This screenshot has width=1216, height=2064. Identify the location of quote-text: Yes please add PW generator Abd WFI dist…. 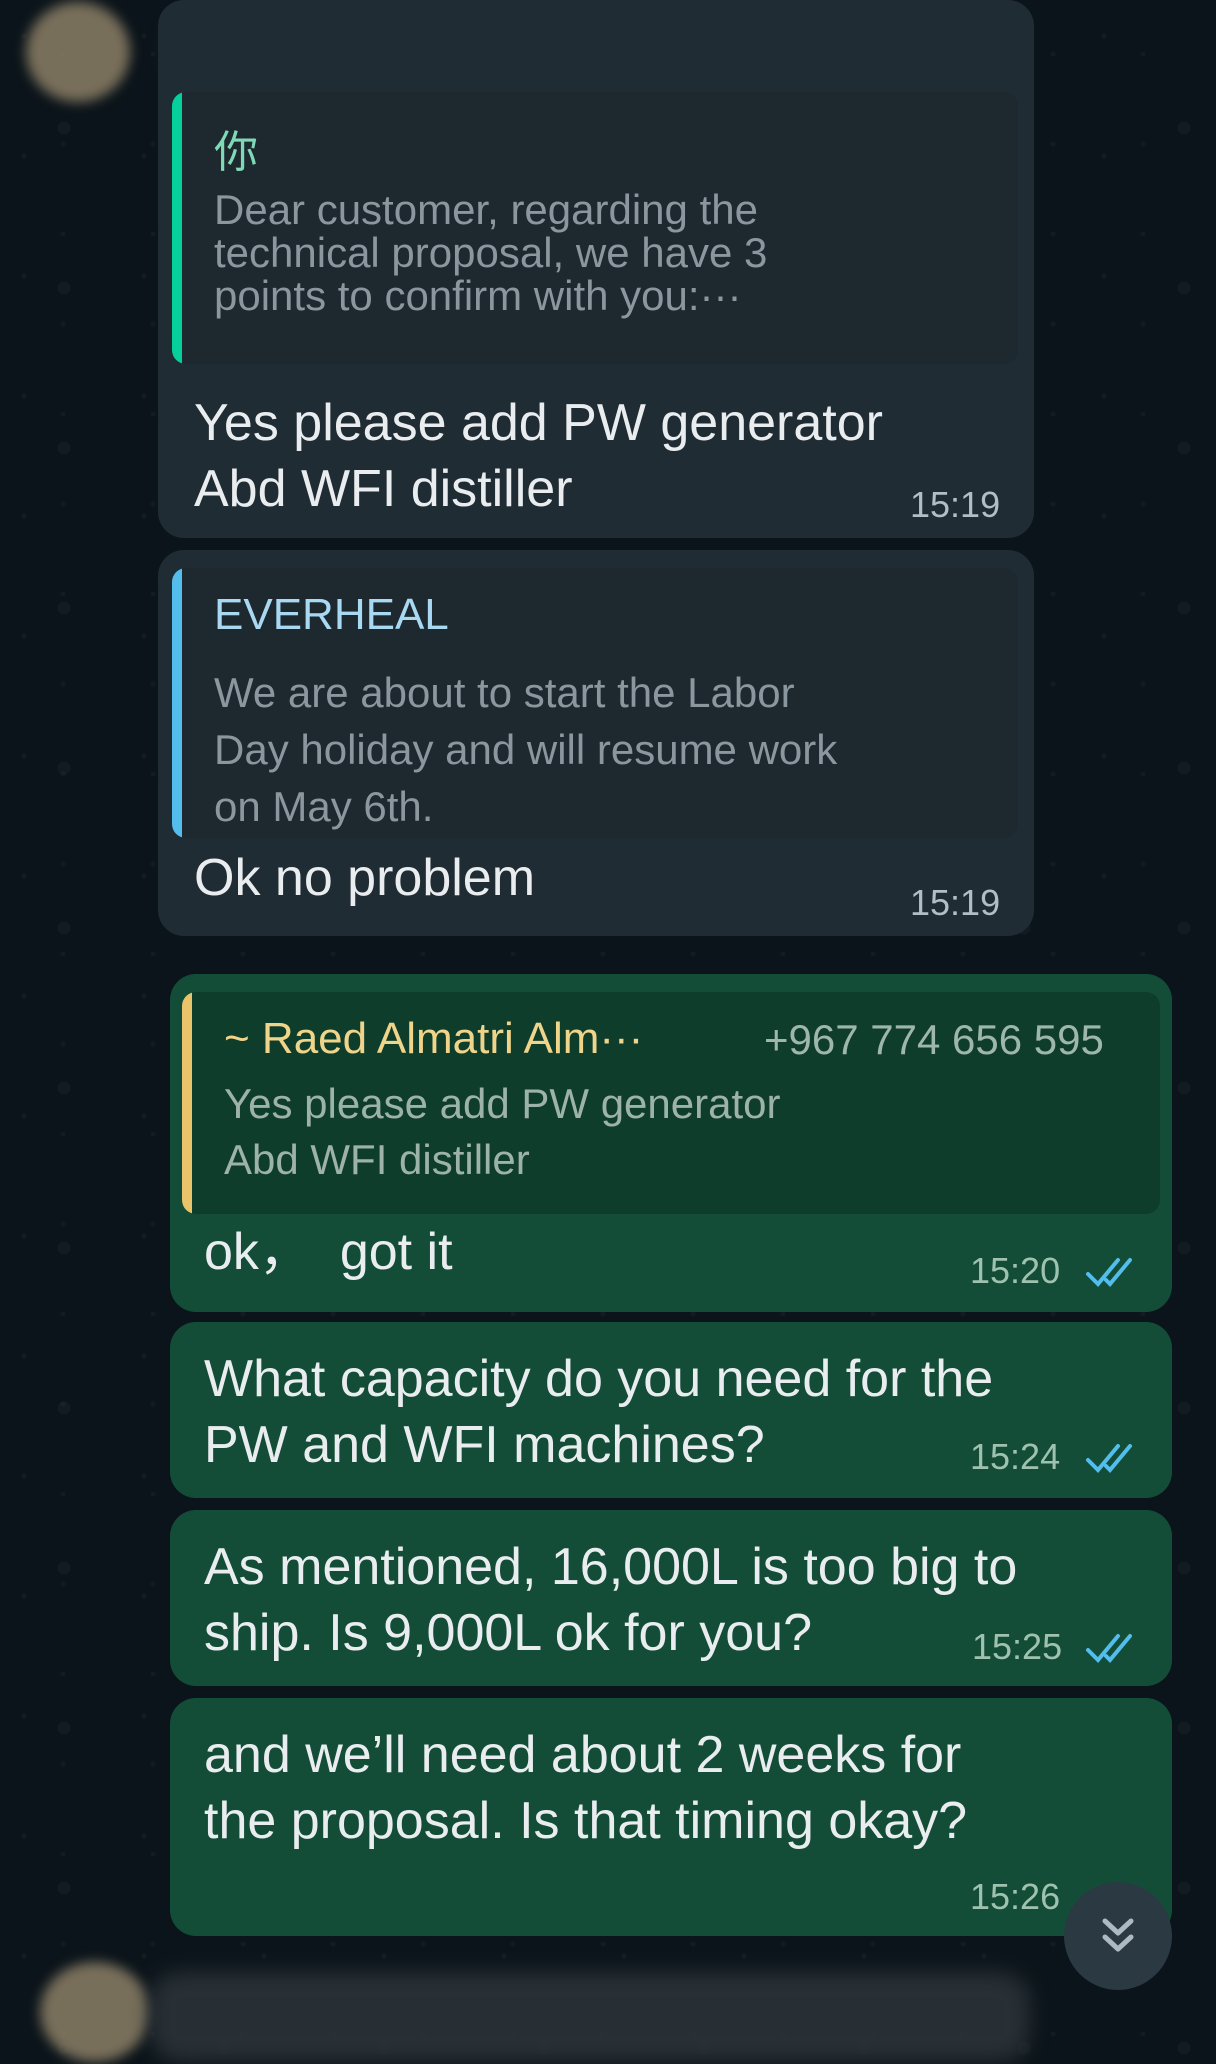
(502, 1131).